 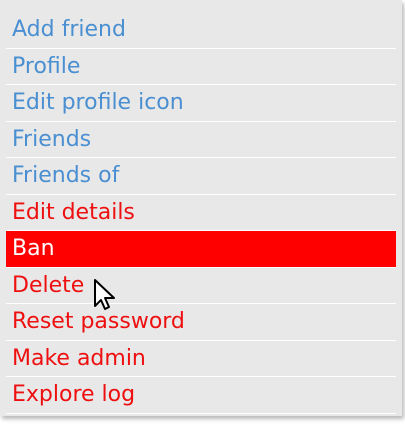 What do you see at coordinates (201, 359) in the screenshot?
I see `menu-item-make-admin: Make admin` at bounding box center [201, 359].